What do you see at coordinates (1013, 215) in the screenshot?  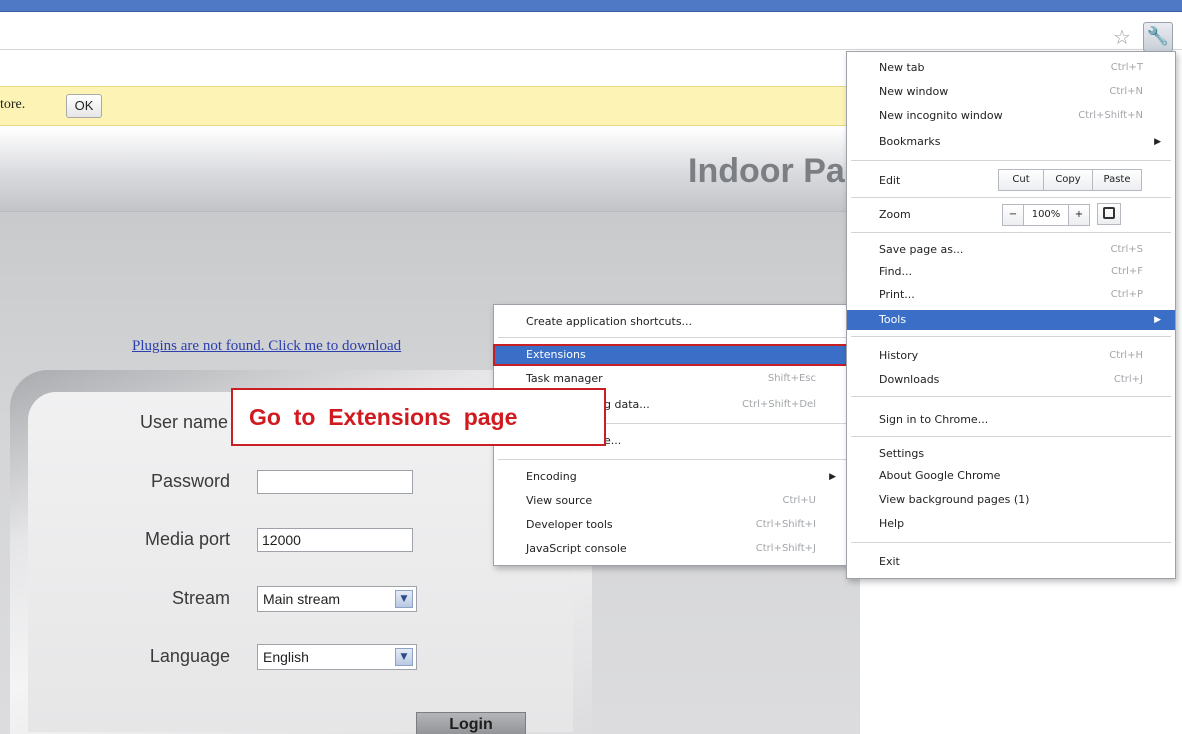 I see `zoom-out-button: −` at bounding box center [1013, 215].